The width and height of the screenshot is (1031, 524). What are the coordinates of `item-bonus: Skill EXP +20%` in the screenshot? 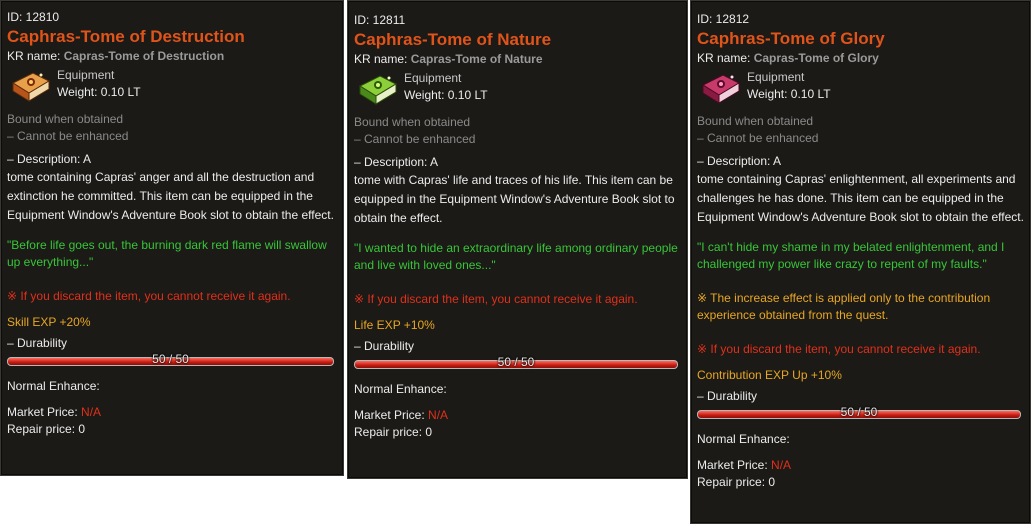 It's located at (49, 322).